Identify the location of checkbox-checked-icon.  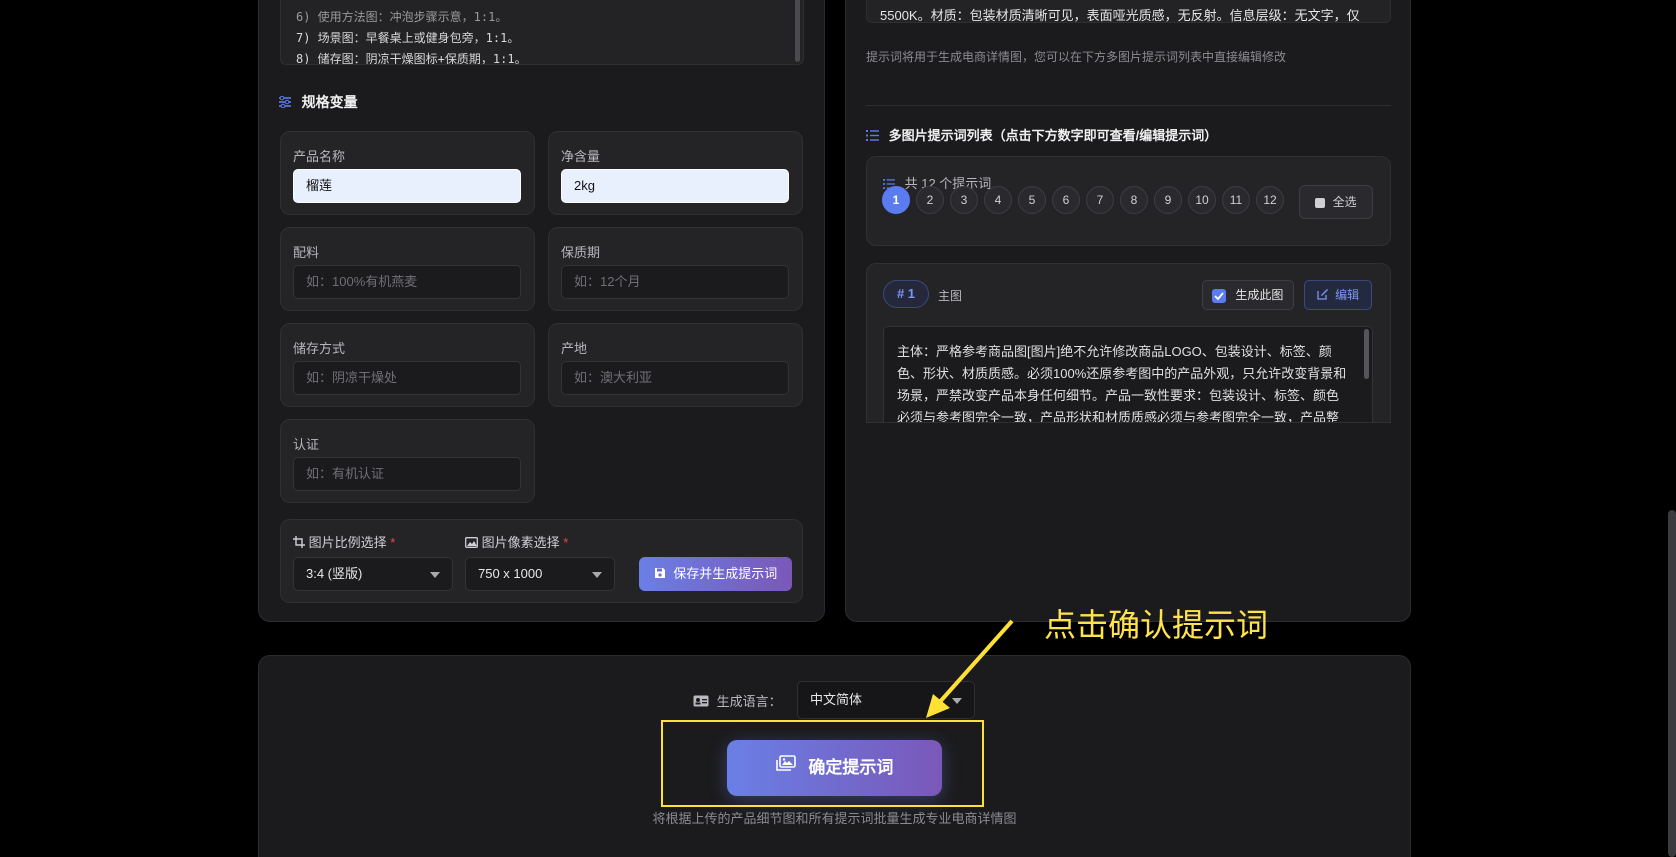
(1219, 295).